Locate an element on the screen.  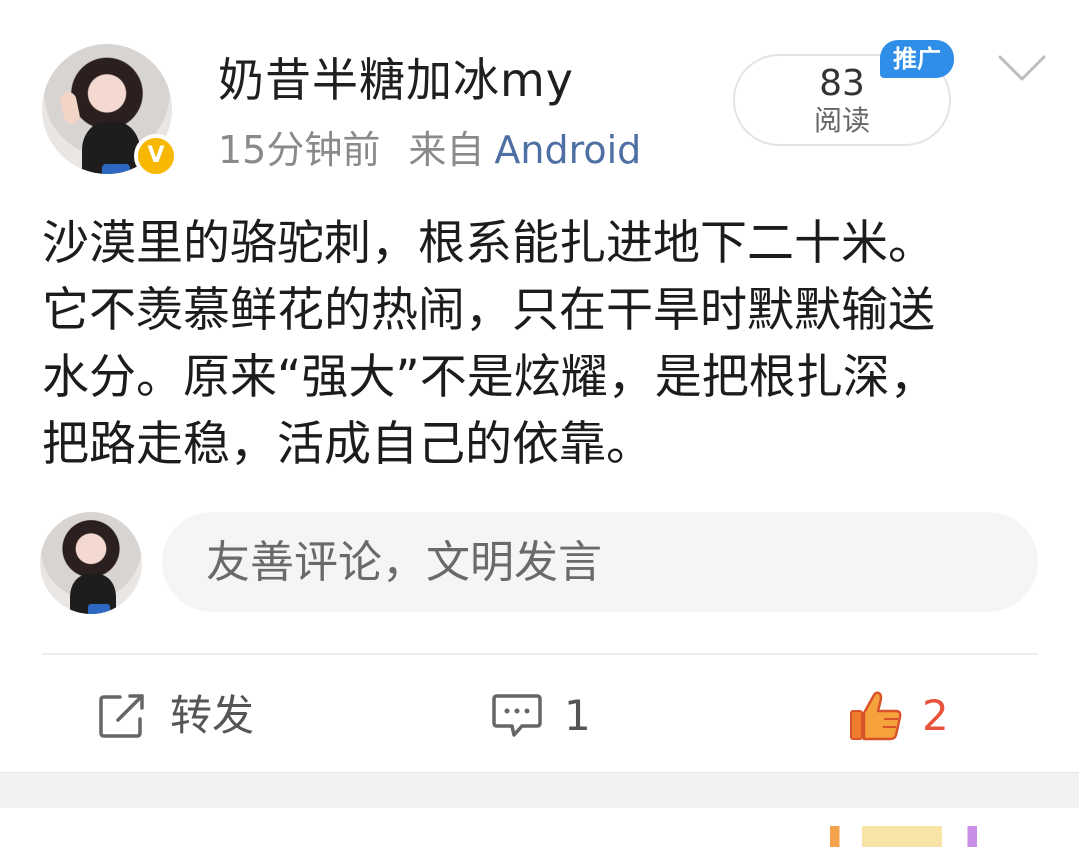
thumbs-up-icon is located at coordinates (876, 716).